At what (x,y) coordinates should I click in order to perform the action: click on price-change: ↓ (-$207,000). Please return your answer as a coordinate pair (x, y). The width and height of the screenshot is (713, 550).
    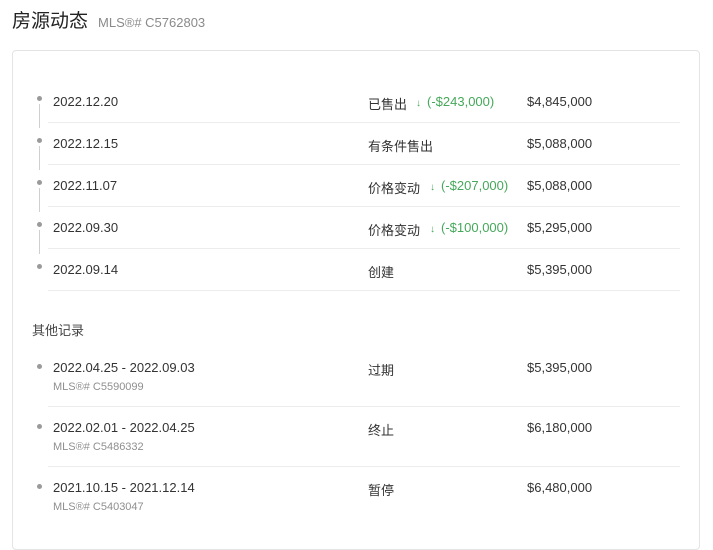
    Looking at the image, I should click on (469, 185).